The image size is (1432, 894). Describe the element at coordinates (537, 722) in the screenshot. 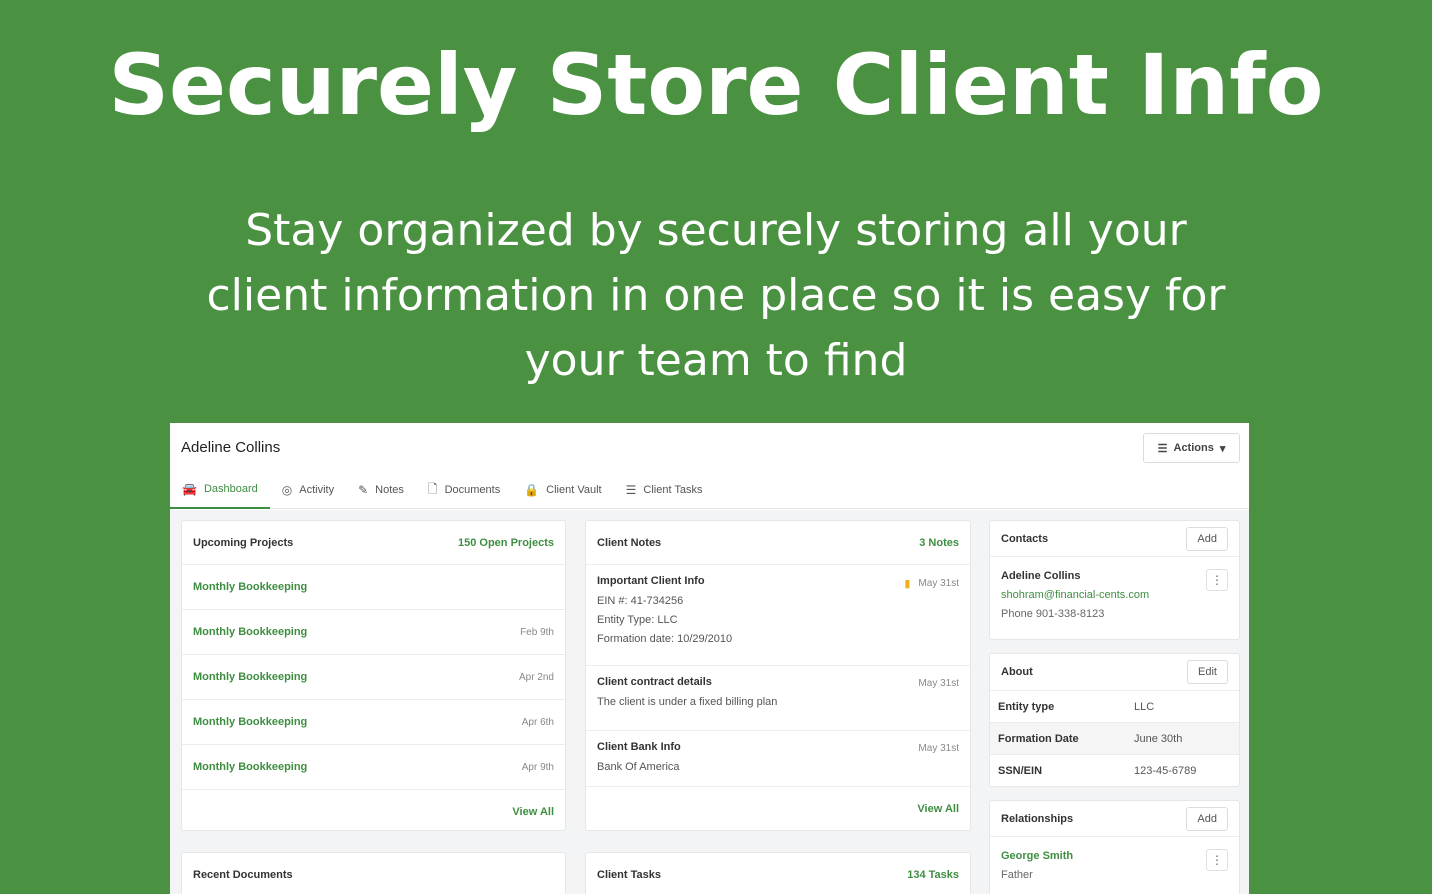

I see `project-date: Apr 6th` at that location.